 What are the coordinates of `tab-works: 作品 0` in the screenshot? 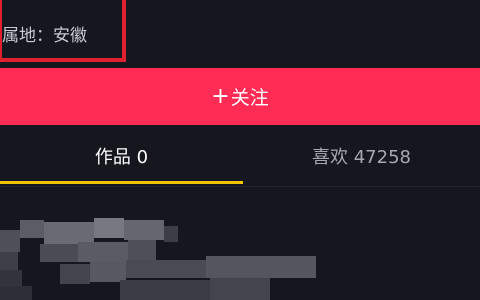 It's located at (121, 156).